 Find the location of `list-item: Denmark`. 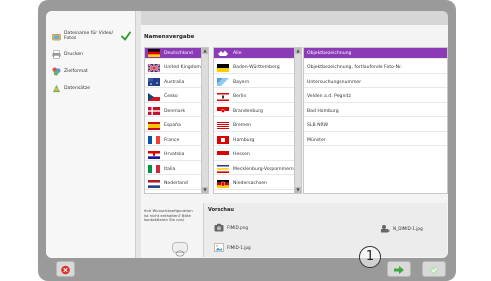

list-item: Denmark is located at coordinates (173, 111).